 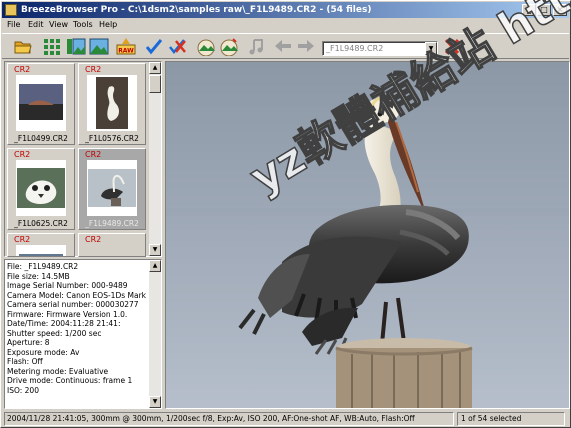 What do you see at coordinates (41, 223) in the screenshot?
I see `thumbnail-name: _F1L0625.CR2` at bounding box center [41, 223].